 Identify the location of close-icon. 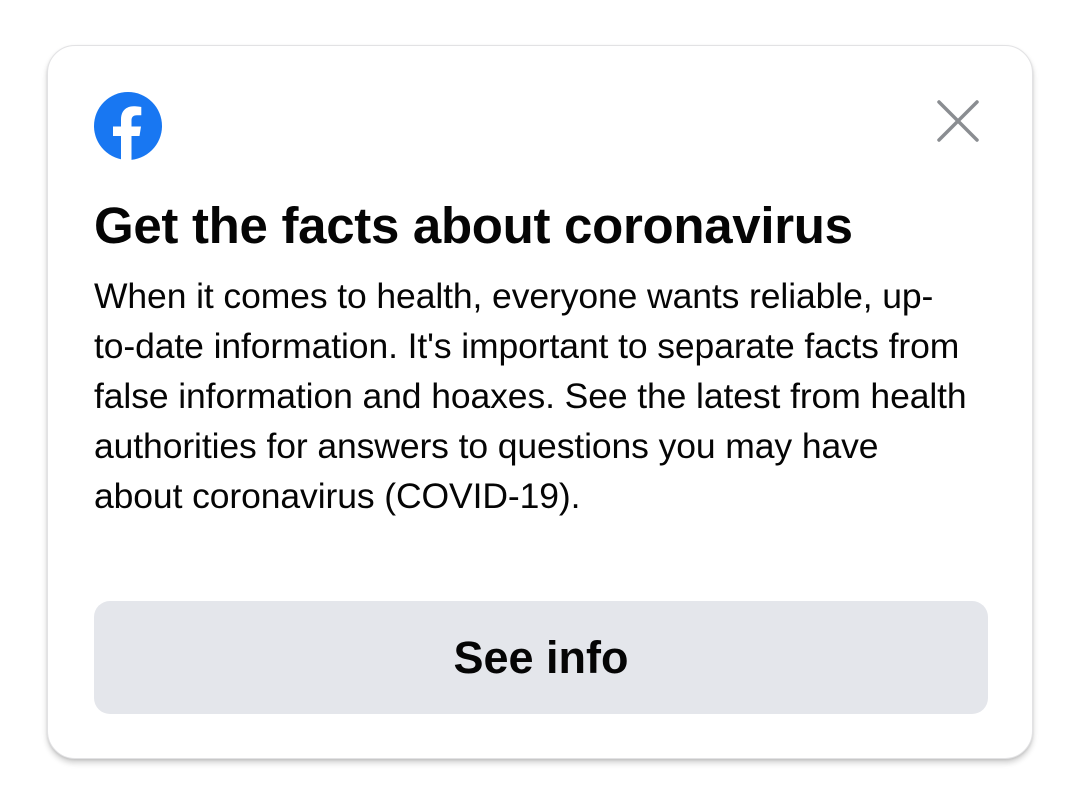
(958, 121).